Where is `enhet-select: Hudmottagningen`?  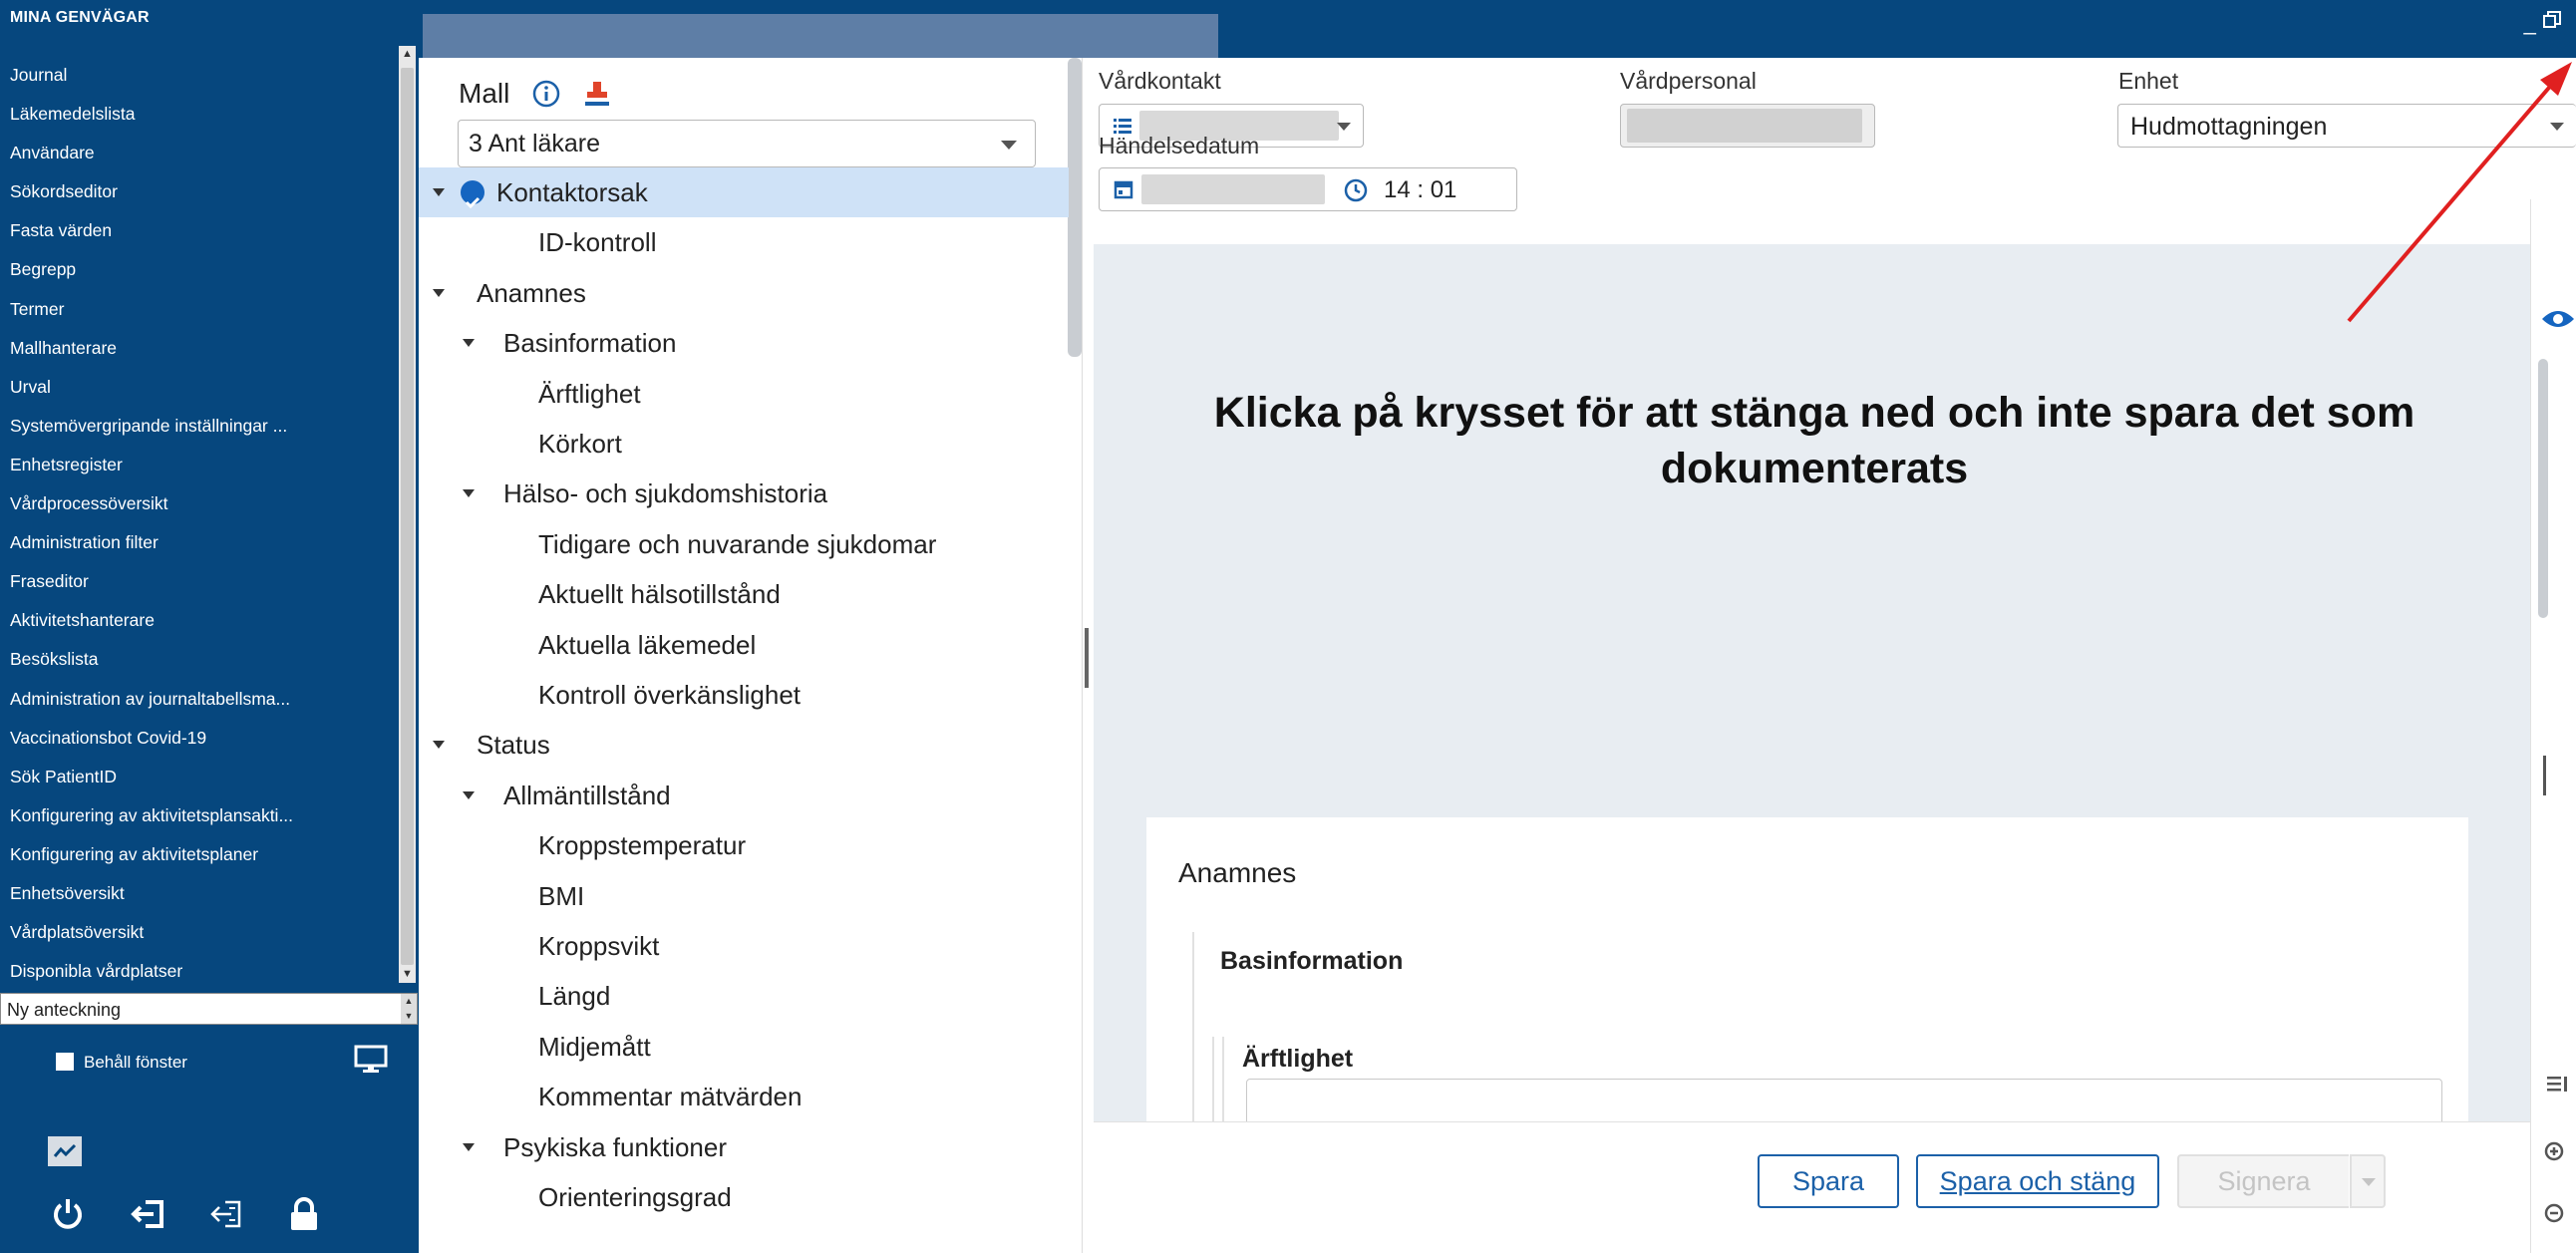 enhet-select: Hudmottagningen is located at coordinates (2346, 126).